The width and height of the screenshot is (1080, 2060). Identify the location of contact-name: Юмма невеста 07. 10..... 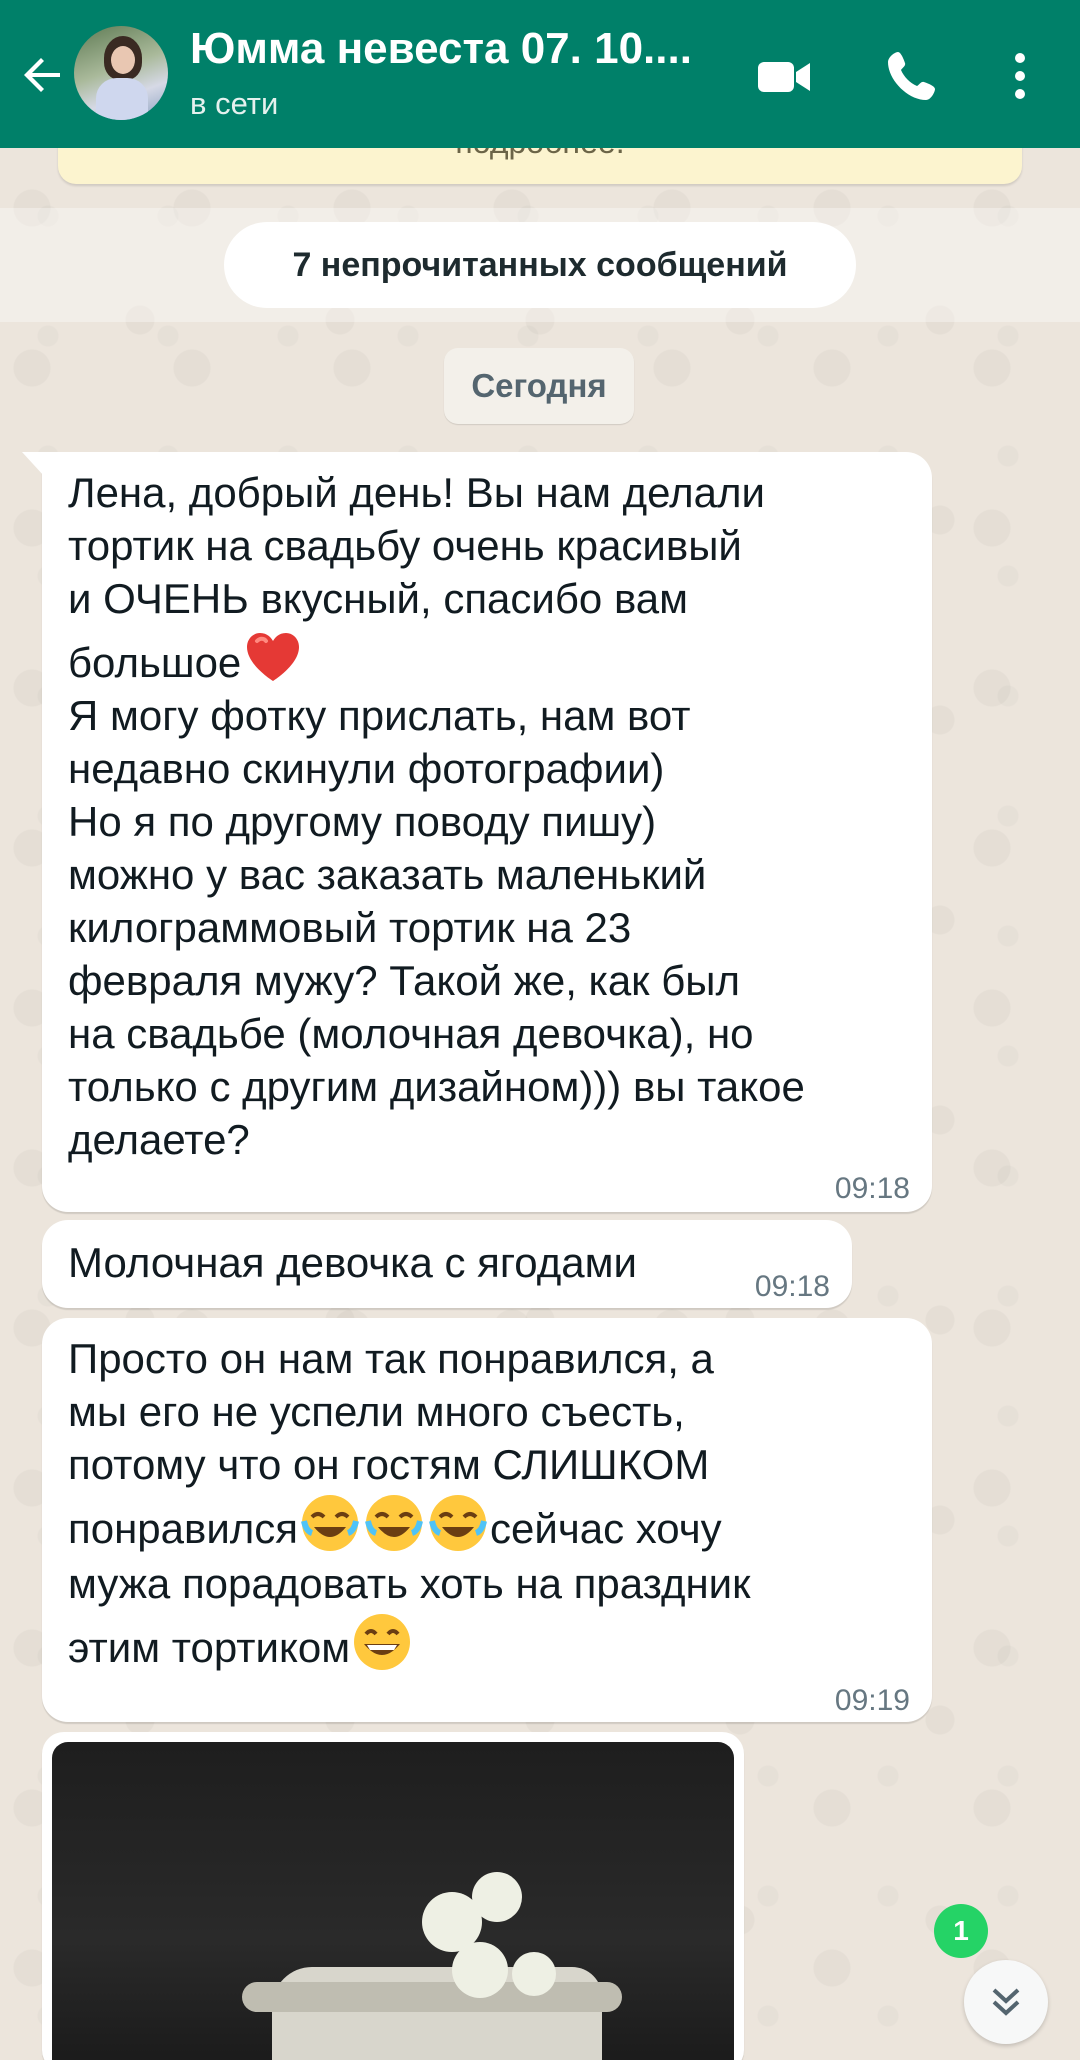
(455, 49).